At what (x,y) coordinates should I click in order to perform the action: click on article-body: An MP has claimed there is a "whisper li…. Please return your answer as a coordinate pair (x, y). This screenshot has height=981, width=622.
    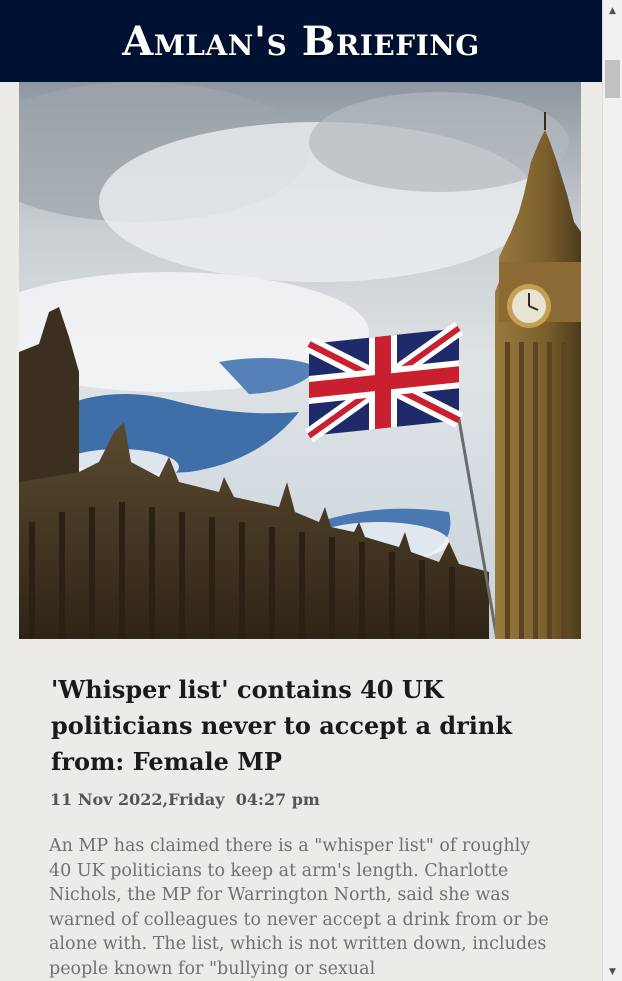
    Looking at the image, I should click on (299, 907).